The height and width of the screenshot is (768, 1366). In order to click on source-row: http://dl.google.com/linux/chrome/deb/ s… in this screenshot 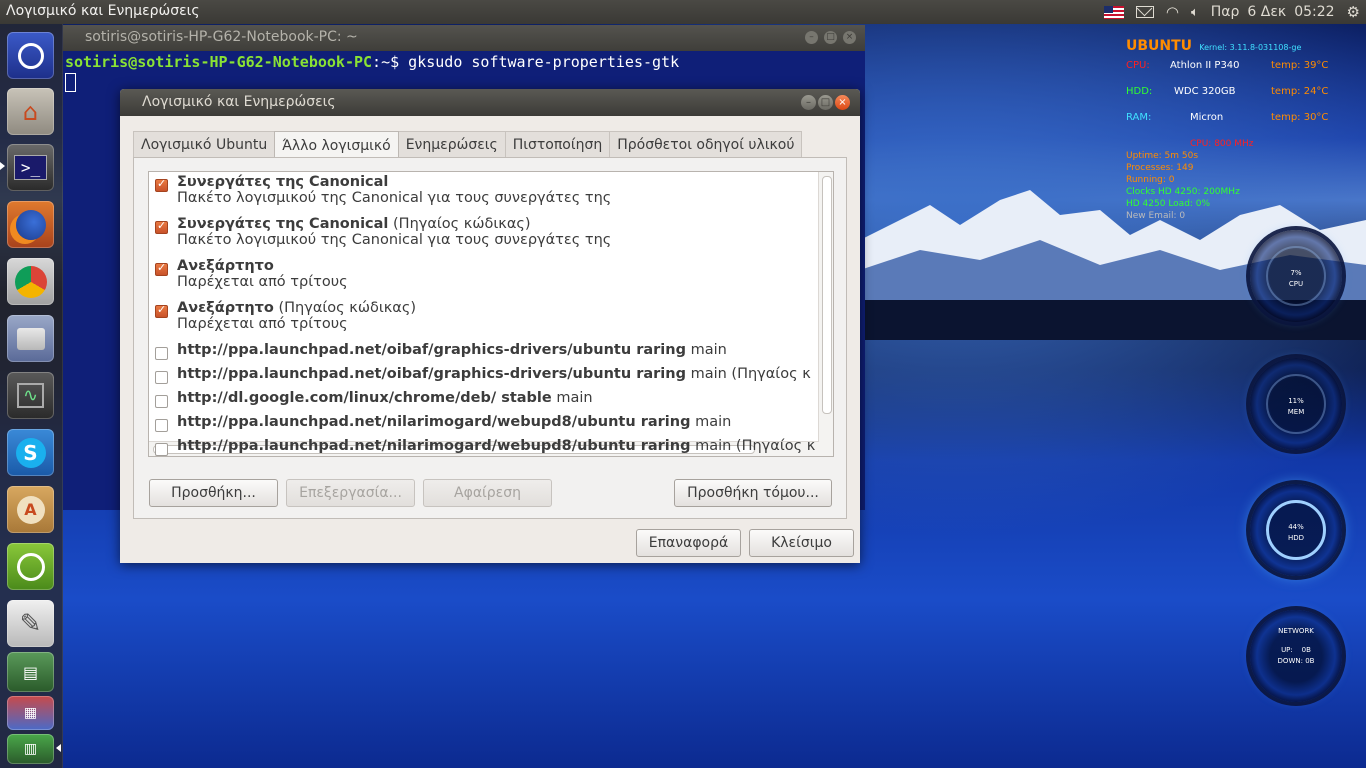, I will do `click(485, 399)`.